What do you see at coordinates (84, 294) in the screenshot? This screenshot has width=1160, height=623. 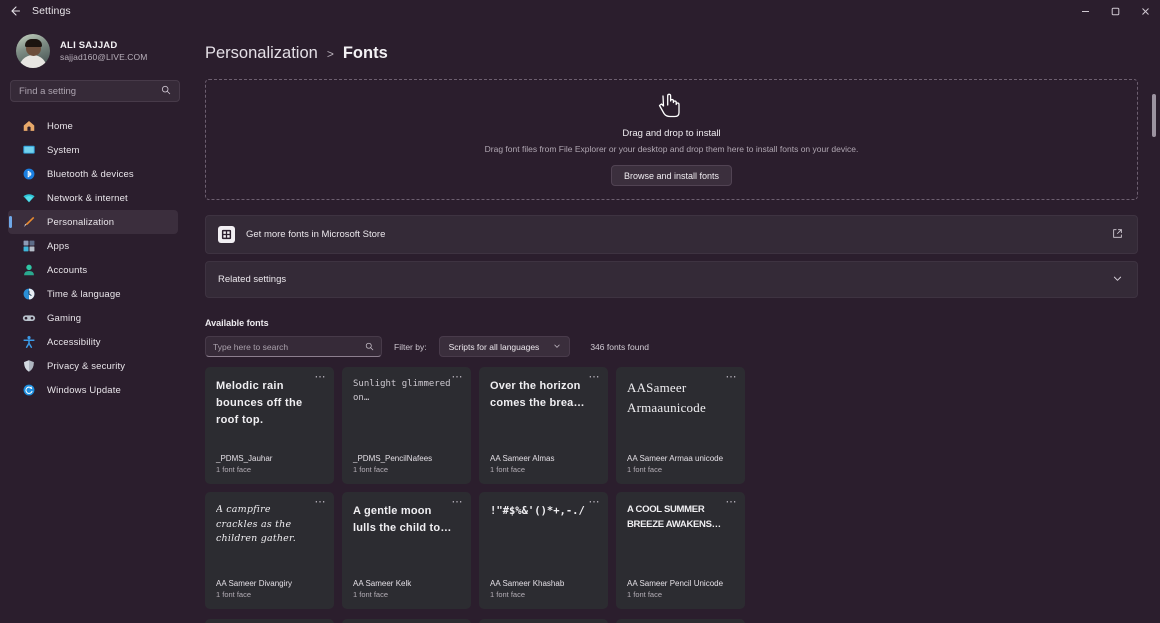 I see `sidebar-item-label: Time & language` at bounding box center [84, 294].